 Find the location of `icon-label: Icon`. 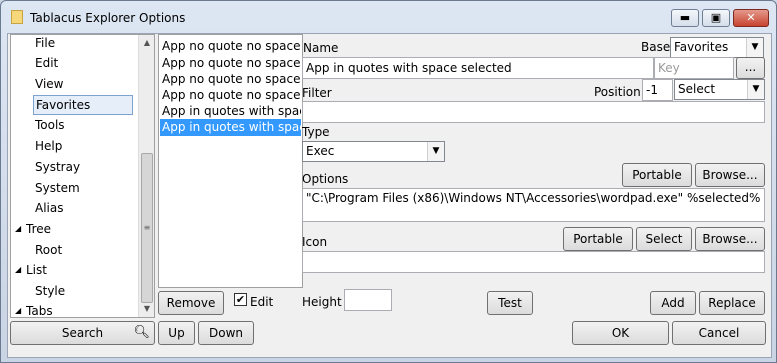

icon-label: Icon is located at coordinates (315, 242).